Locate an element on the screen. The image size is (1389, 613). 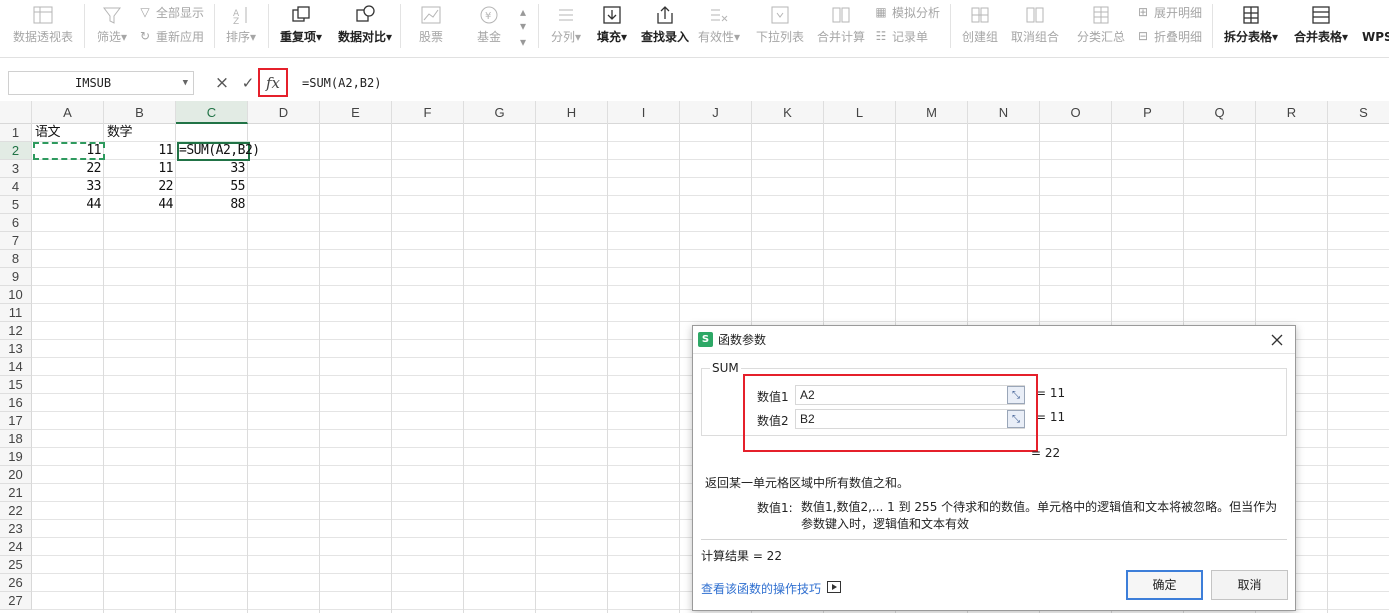
cell-b5: 44 is located at coordinates (140, 205).